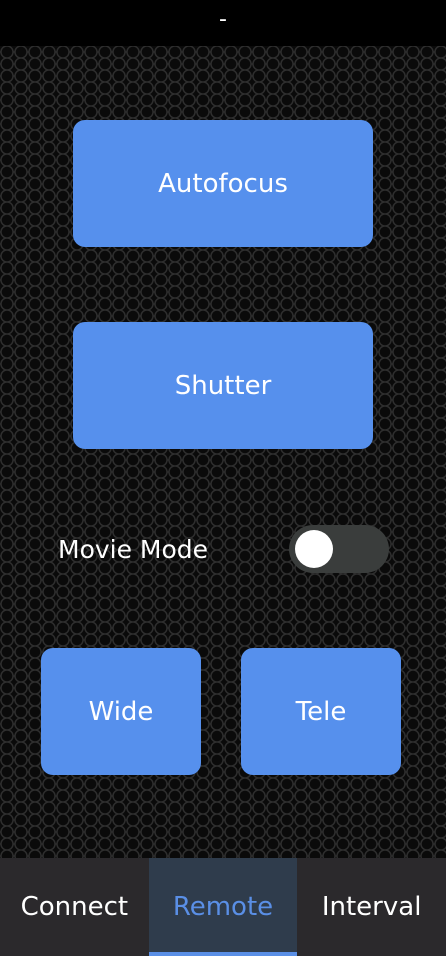  I want to click on wide-button: Wide, so click(121, 711).